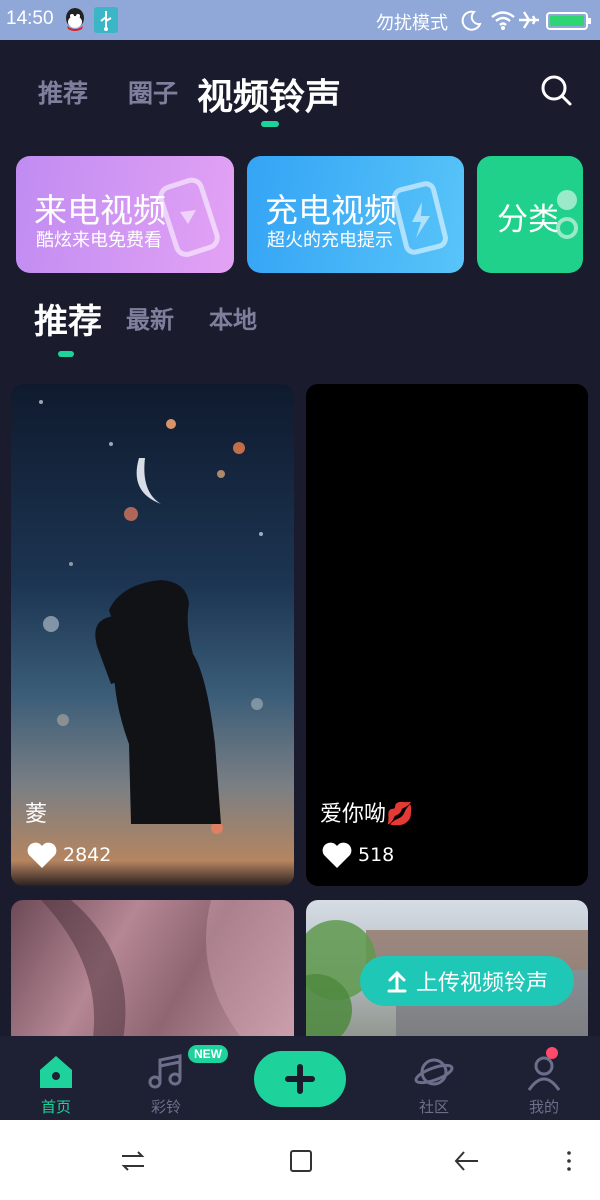  Describe the element at coordinates (569, 1161) in the screenshot. I see `menu-icon` at that location.